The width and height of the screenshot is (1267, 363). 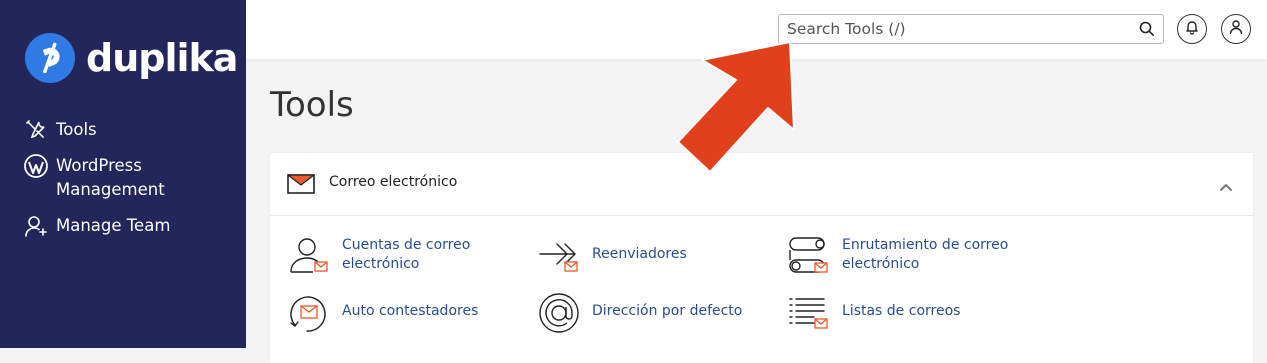 What do you see at coordinates (50, 58) in the screenshot?
I see `duplika-logo-icon` at bounding box center [50, 58].